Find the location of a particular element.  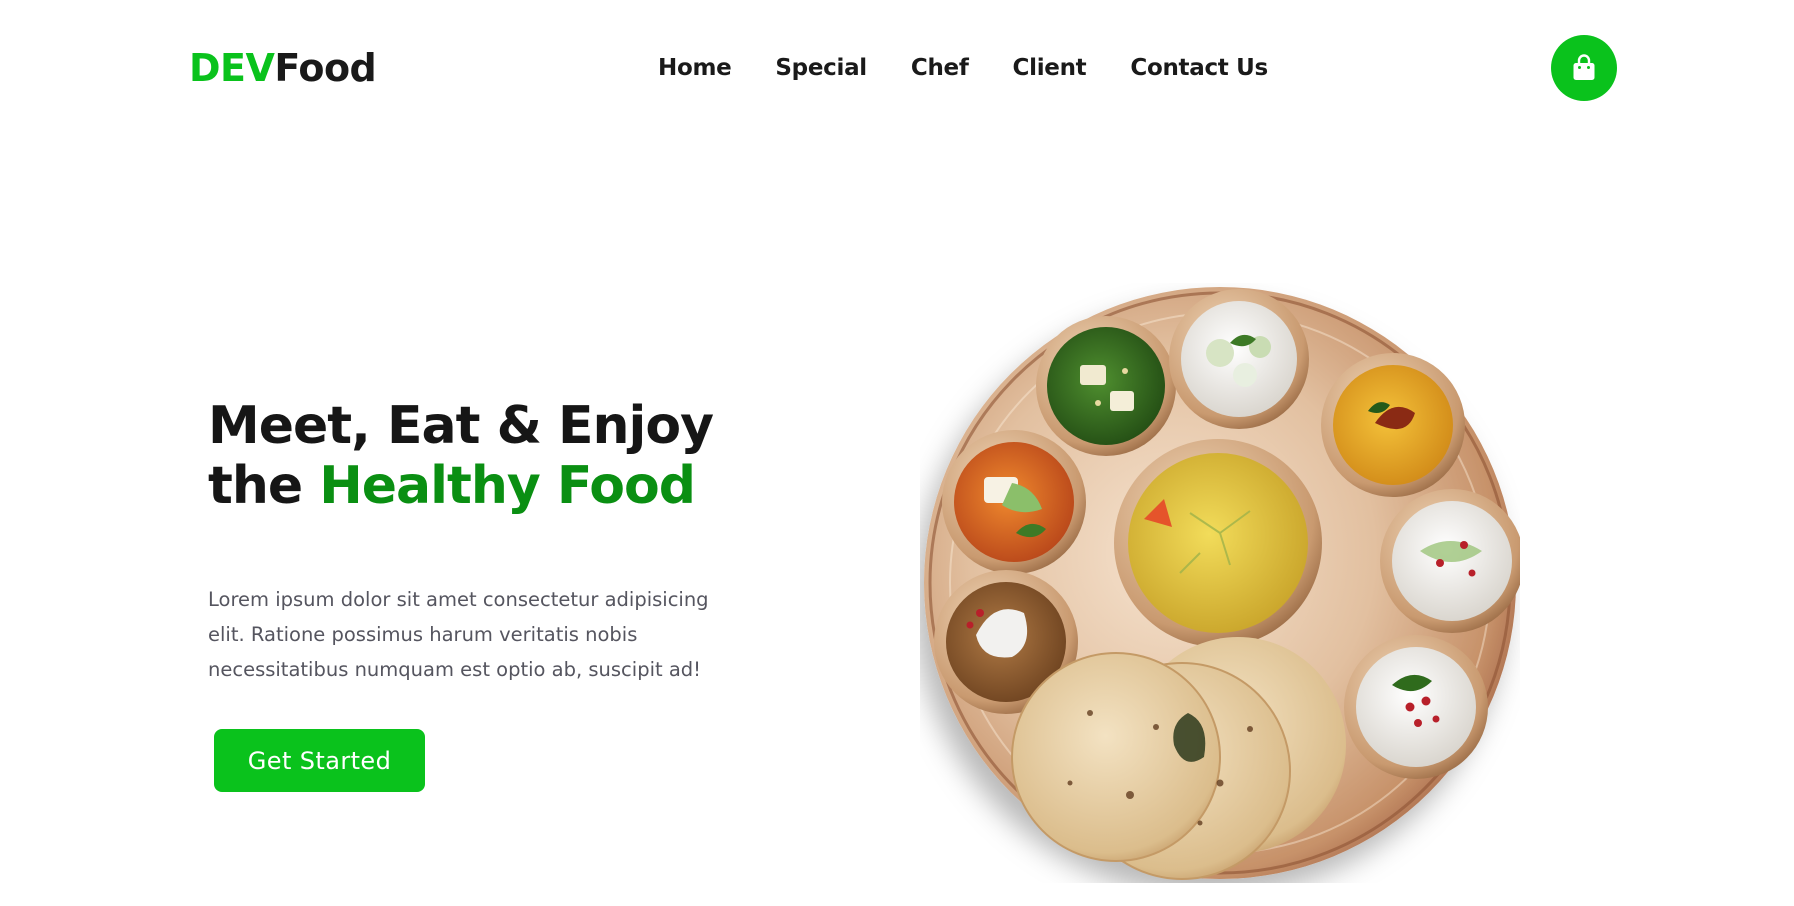

hero-headline-accent: Healthy Food is located at coordinates (507, 486).